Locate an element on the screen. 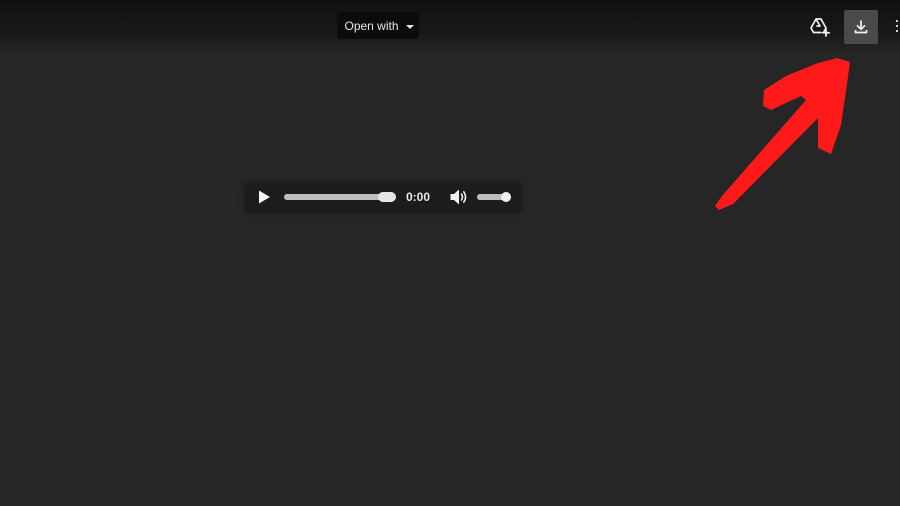 The height and width of the screenshot is (506, 900). add-to-drive-icon is located at coordinates (820, 27).